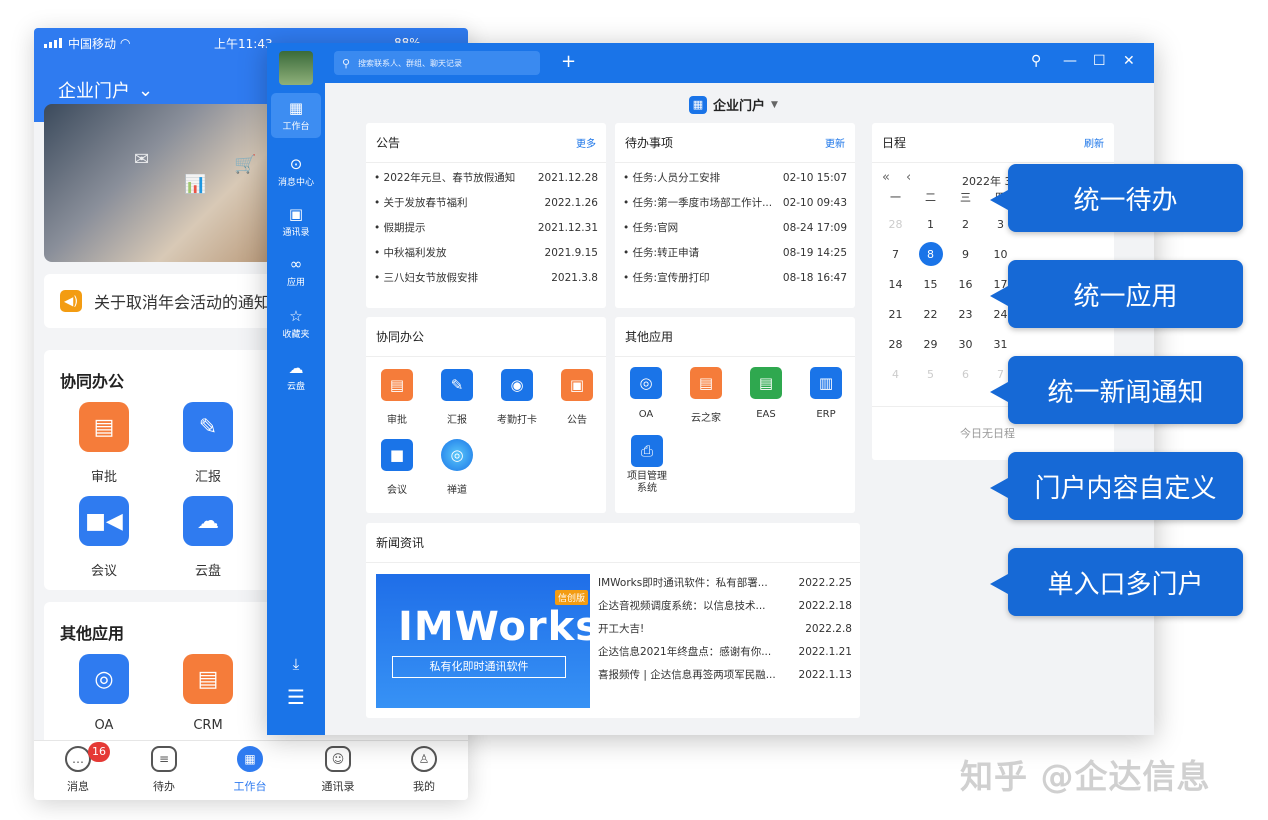 The height and width of the screenshot is (820, 1268). Describe the element at coordinates (930, 344) in the screenshot. I see `calendar-day: 29` at that location.